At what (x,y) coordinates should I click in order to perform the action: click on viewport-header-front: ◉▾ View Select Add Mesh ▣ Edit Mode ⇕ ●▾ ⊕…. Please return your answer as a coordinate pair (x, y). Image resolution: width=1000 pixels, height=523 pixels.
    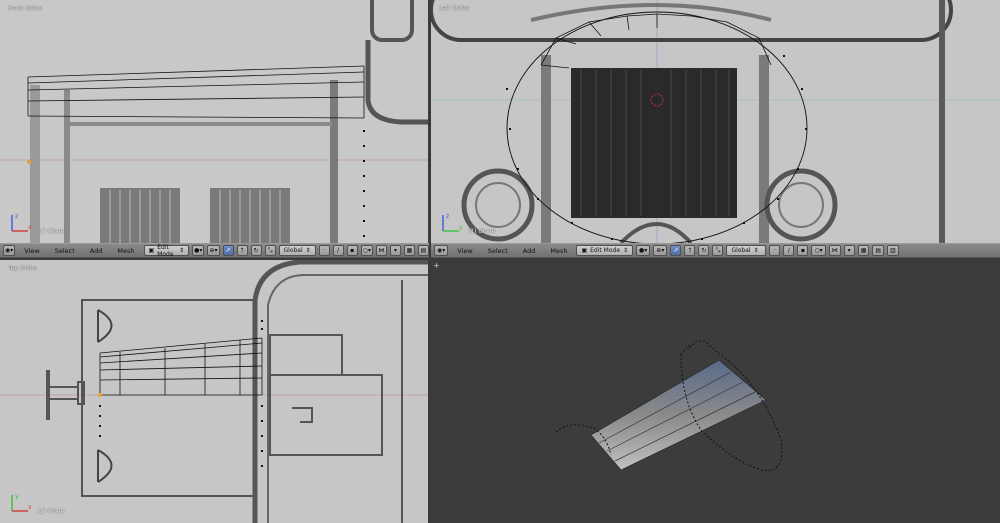
    Looking at the image, I should click on (214, 250).